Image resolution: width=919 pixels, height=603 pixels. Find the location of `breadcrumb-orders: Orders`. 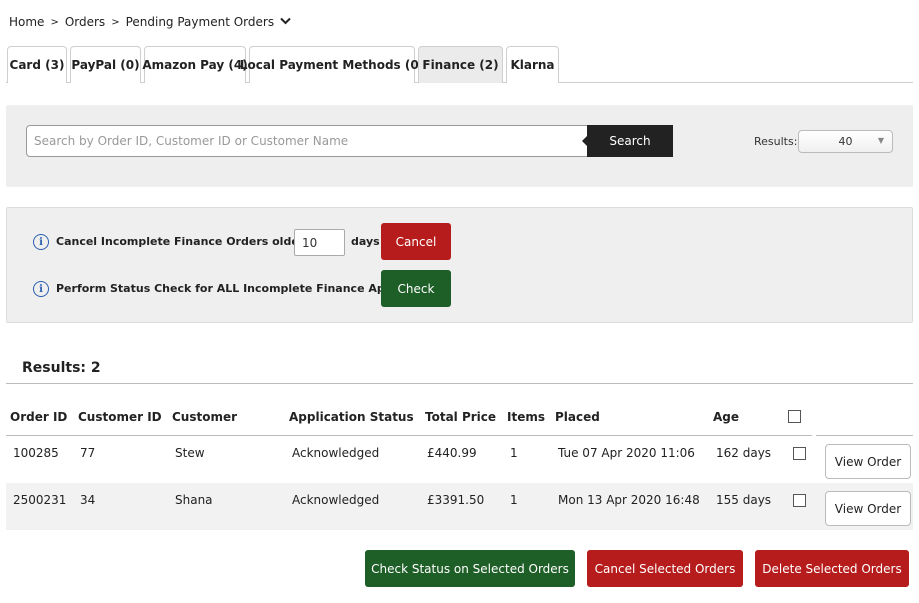

breadcrumb-orders: Orders is located at coordinates (85, 22).